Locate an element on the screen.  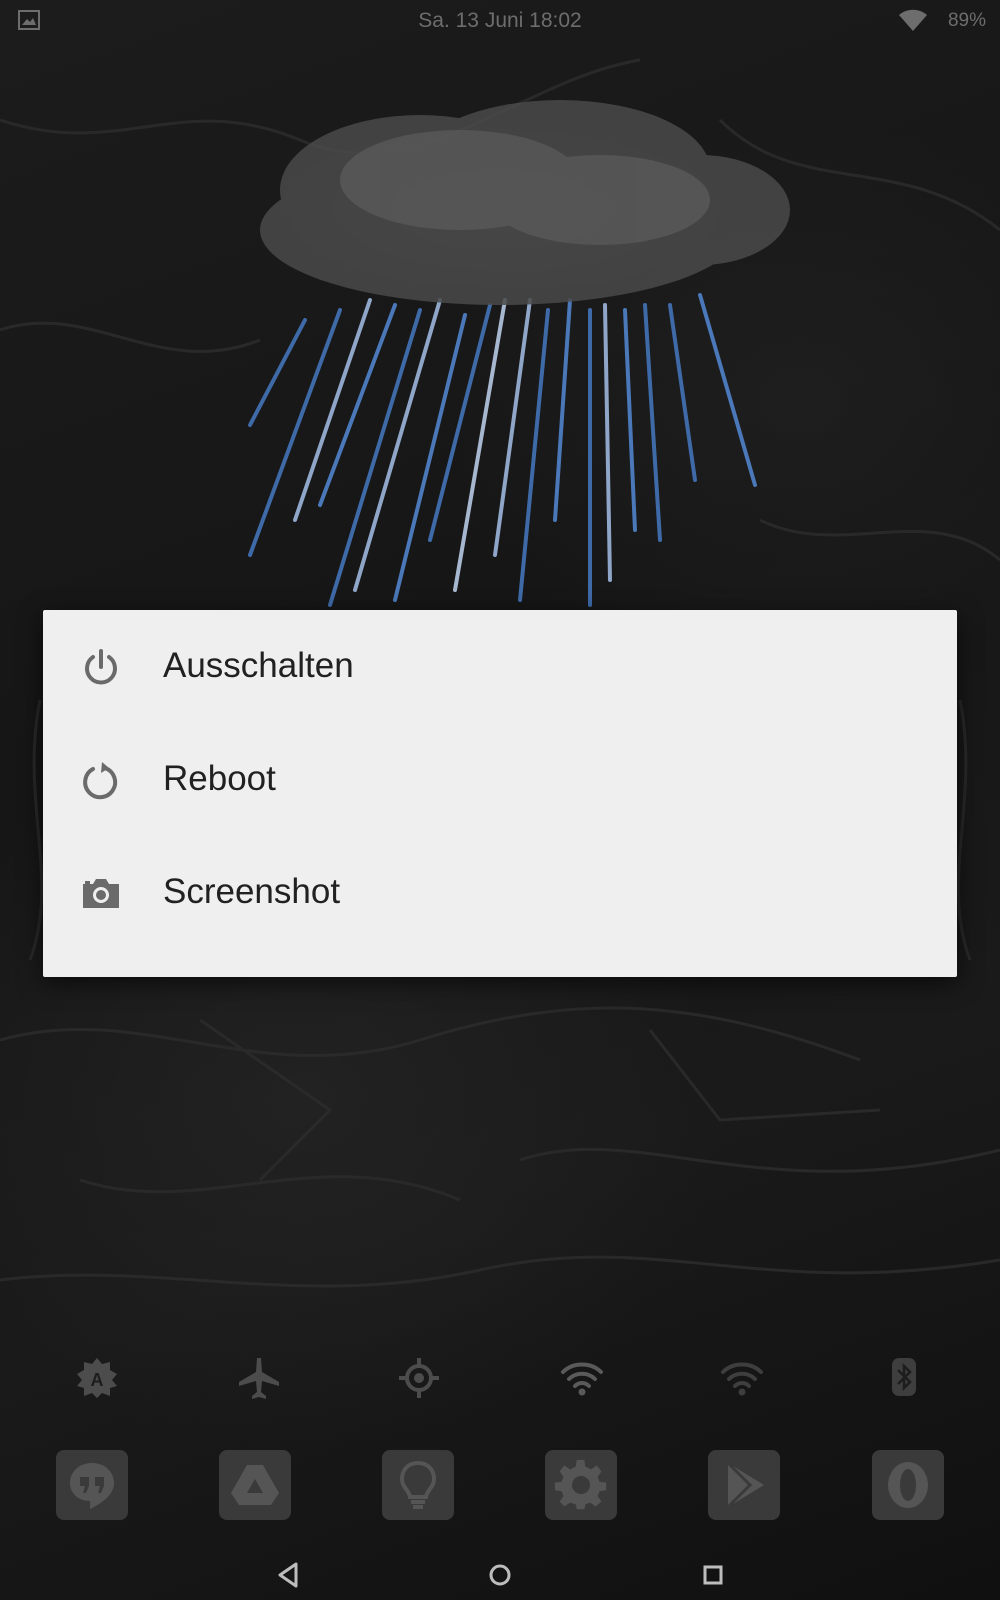
airplane-mode-icon is located at coordinates (259, 1378).